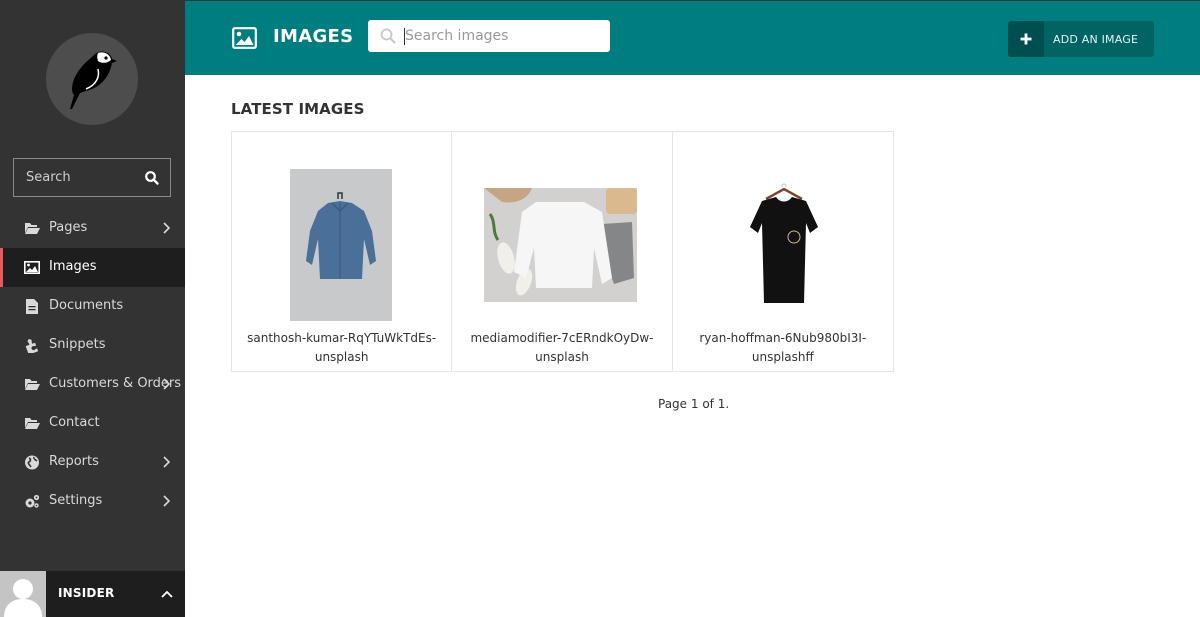  I want to click on sidebar-item-settings: Settings, so click(92, 501).